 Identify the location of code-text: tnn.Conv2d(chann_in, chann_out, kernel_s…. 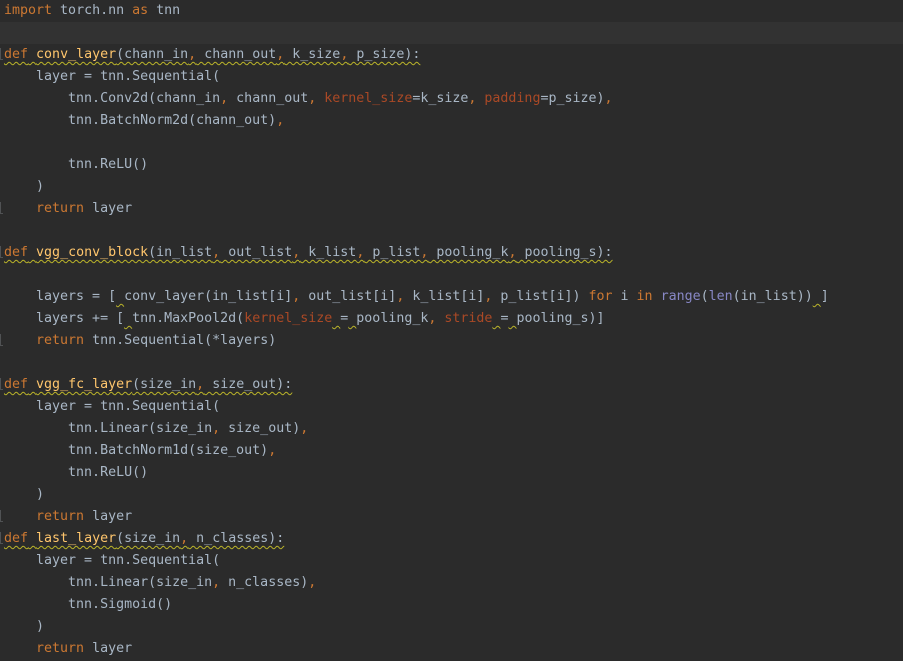
(308, 99).